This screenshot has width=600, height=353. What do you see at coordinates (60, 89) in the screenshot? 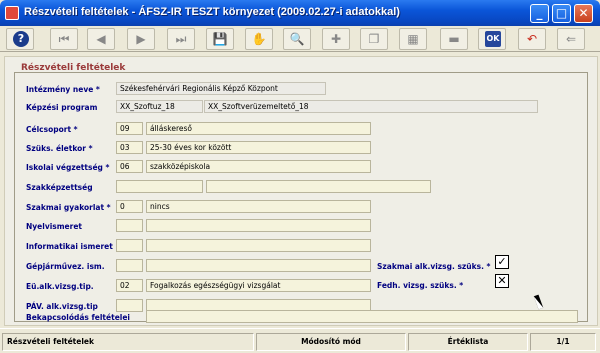
I see `label-text: Intézmény neve` at bounding box center [60, 89].